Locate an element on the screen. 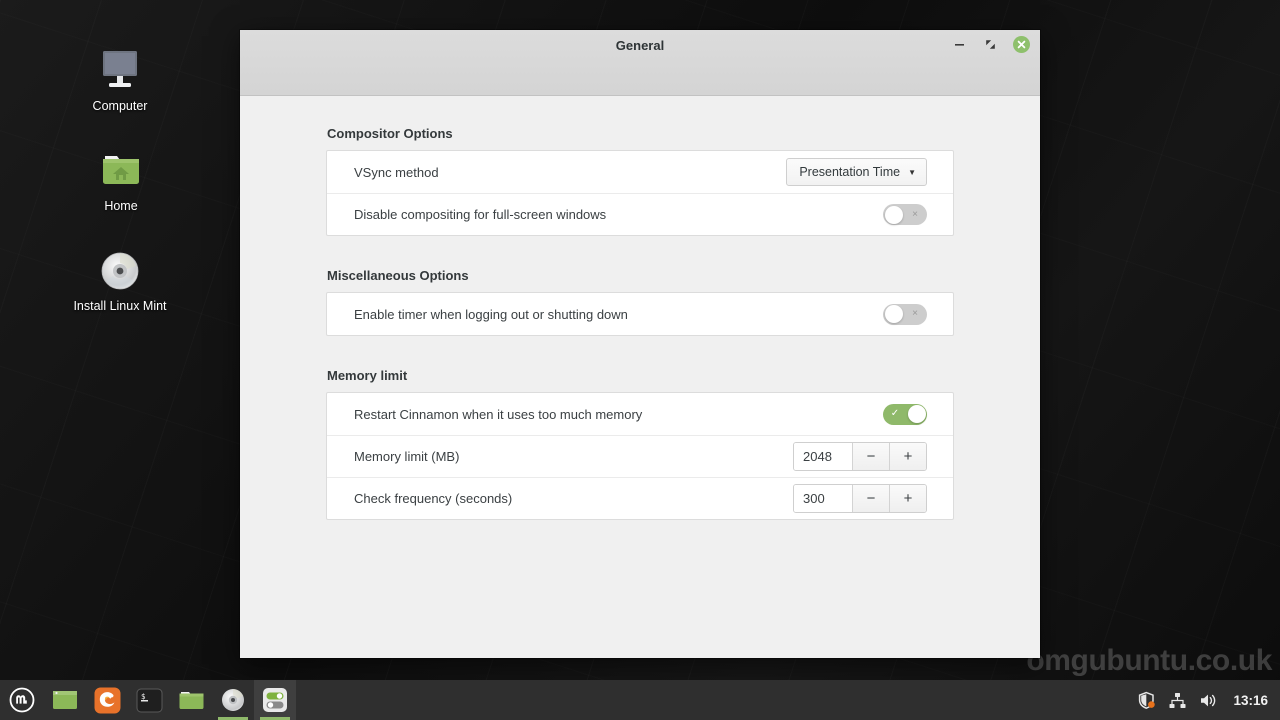 This screenshot has height=720, width=1280. launcher-firefox is located at coordinates (107, 700).